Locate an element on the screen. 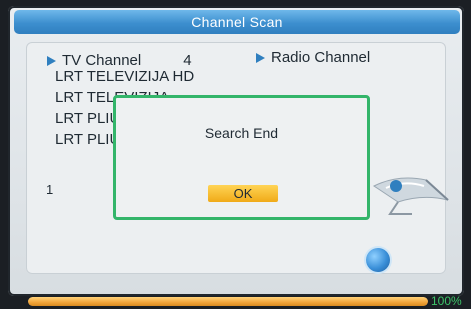 This screenshot has height=309, width=471. scan-progress-bar is located at coordinates (228, 301).